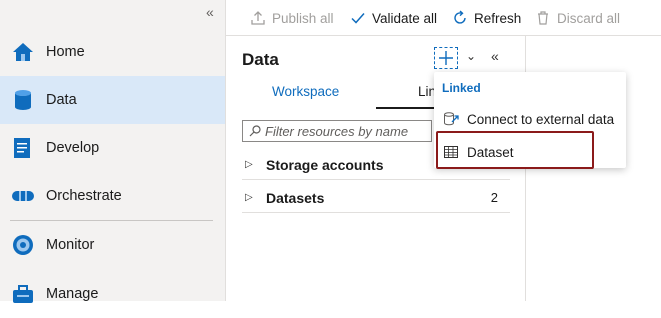 Image resolution: width=661 pixels, height=318 pixels. I want to click on plus-icon, so click(446, 58).